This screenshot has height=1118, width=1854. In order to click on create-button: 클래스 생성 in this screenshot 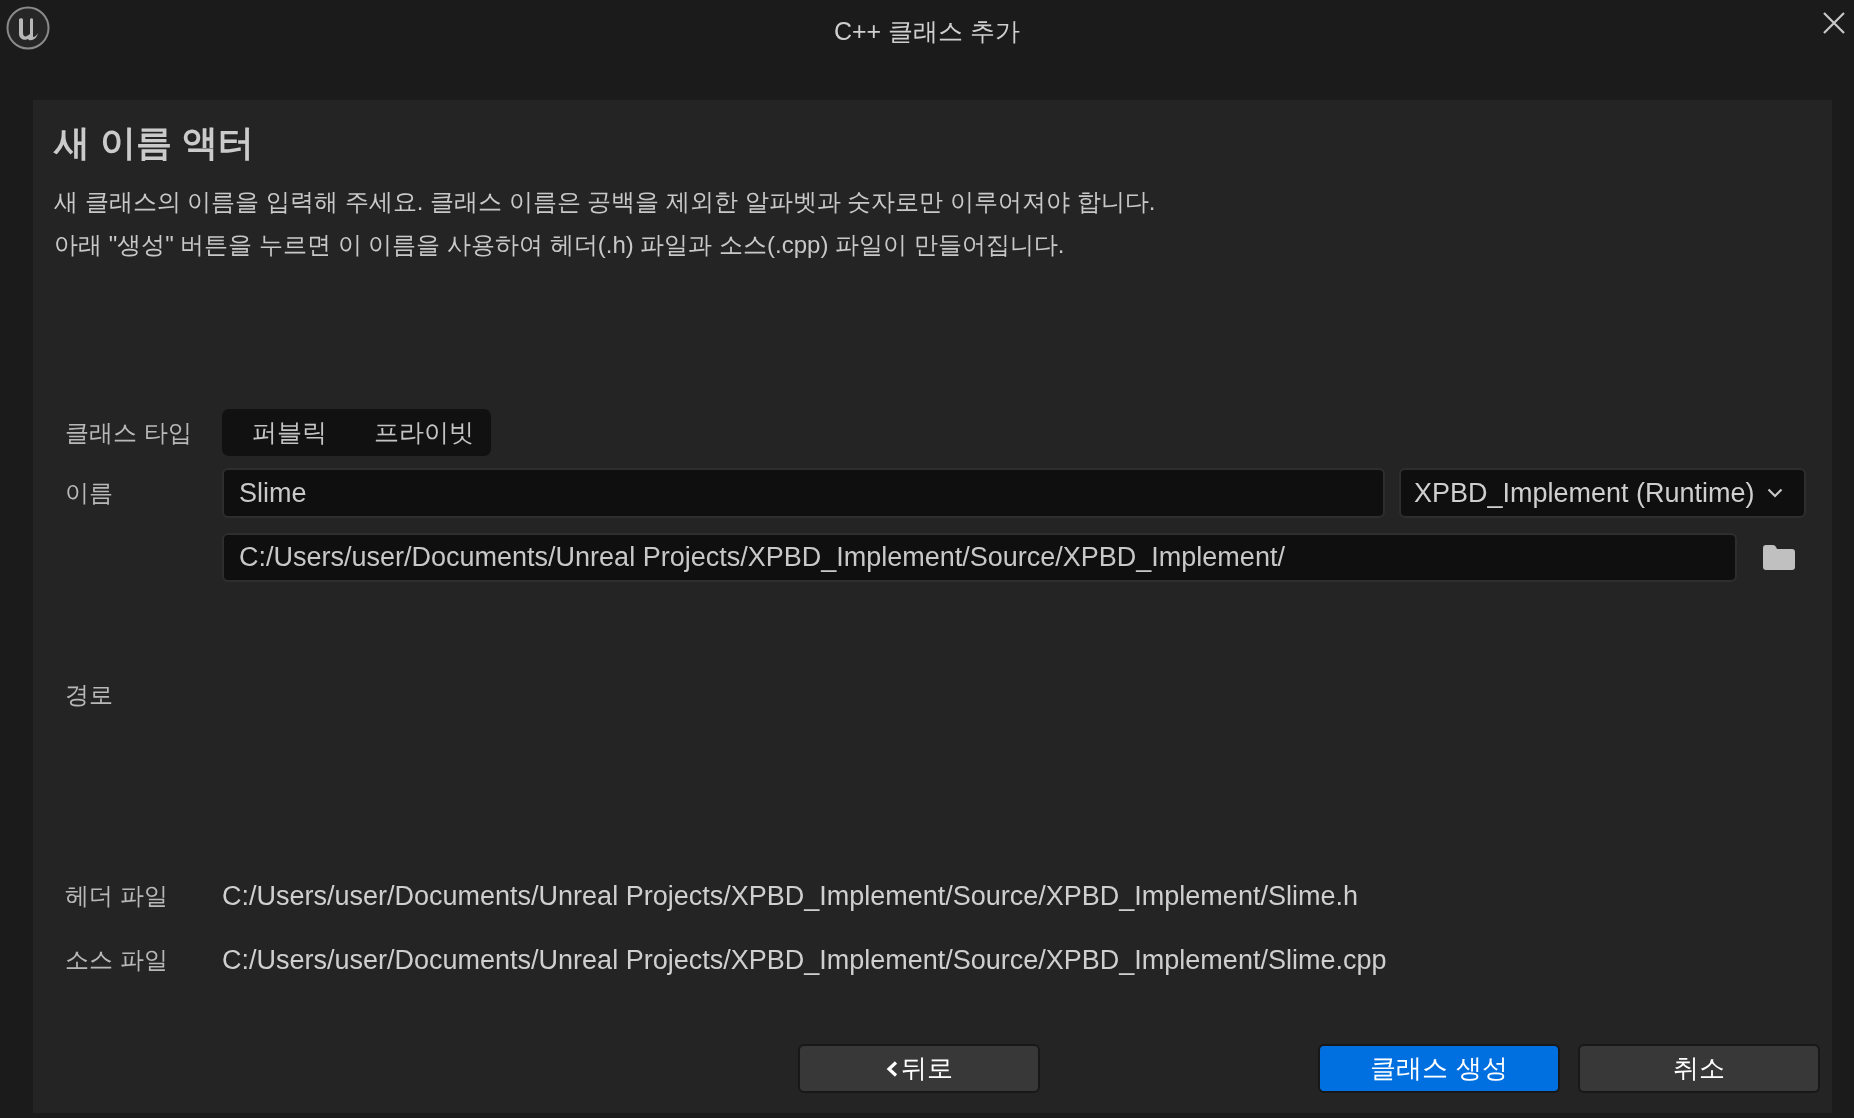, I will do `click(1439, 1068)`.